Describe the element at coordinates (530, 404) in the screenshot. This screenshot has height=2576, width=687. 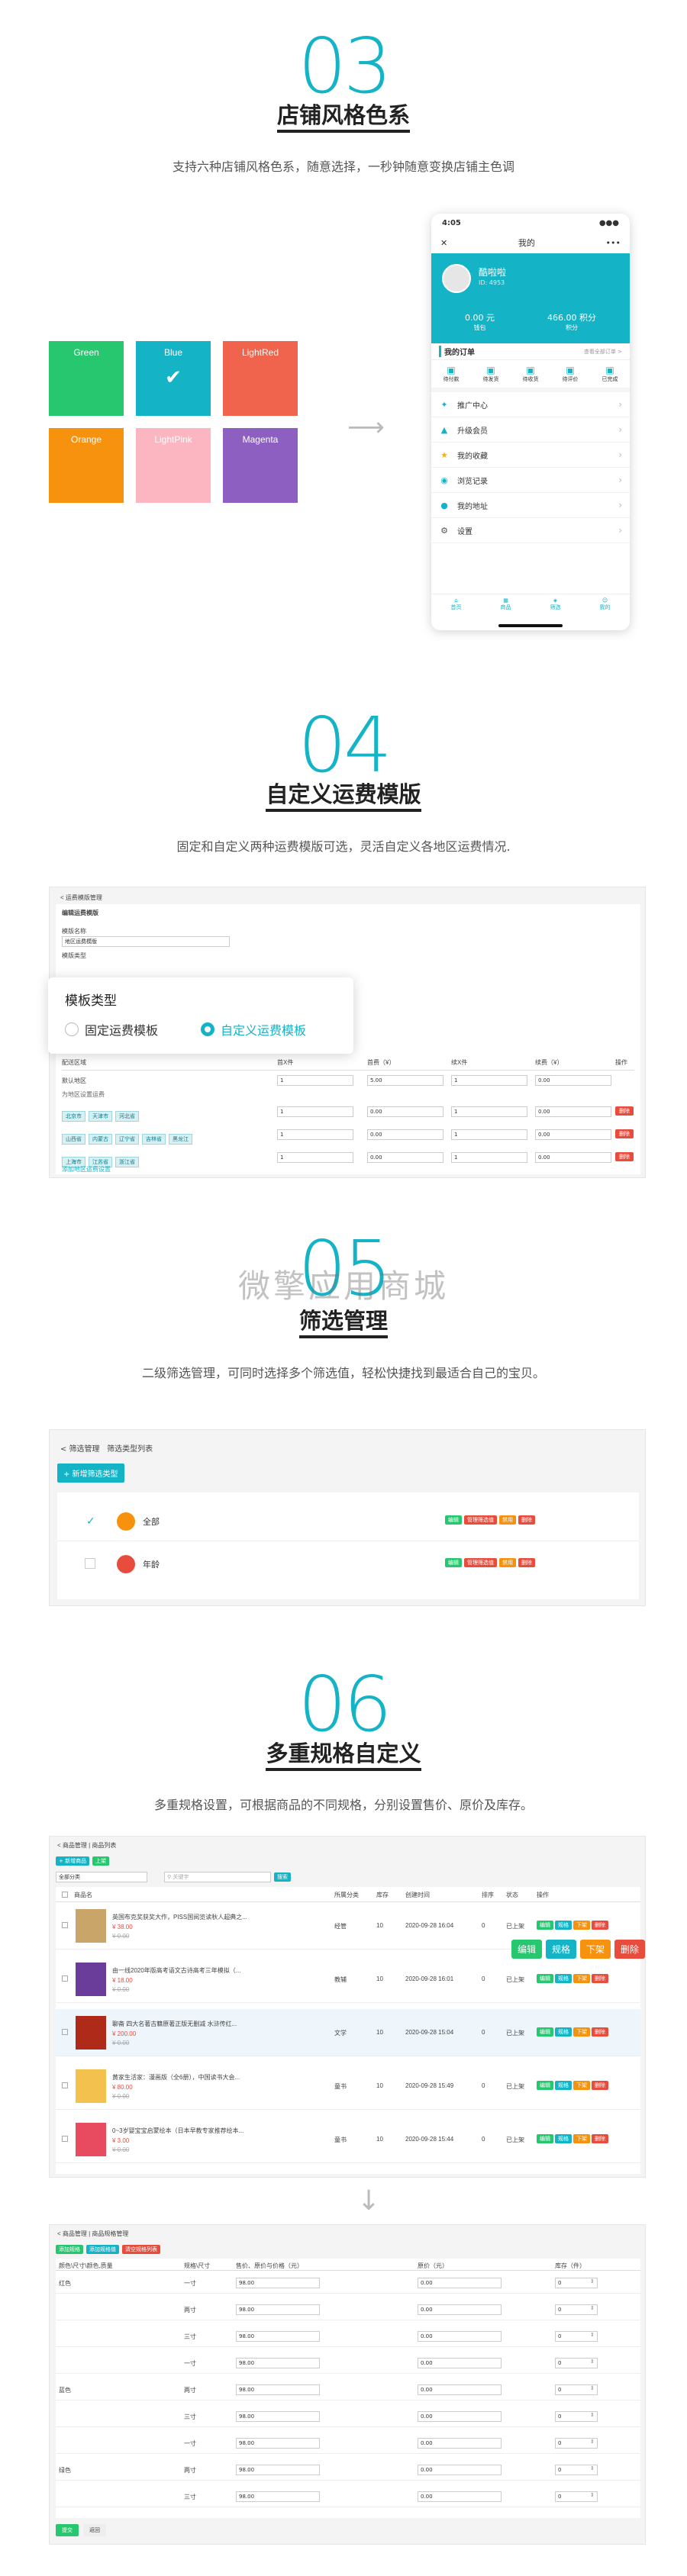
I see `menu-item-promotion: ✦ 推广中心 ›` at that location.